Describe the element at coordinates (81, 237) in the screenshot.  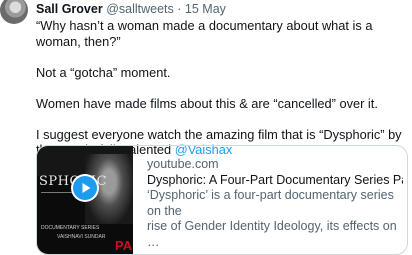
I see `thumbnail-credit: VAISHNAVI SUNDAR` at that location.